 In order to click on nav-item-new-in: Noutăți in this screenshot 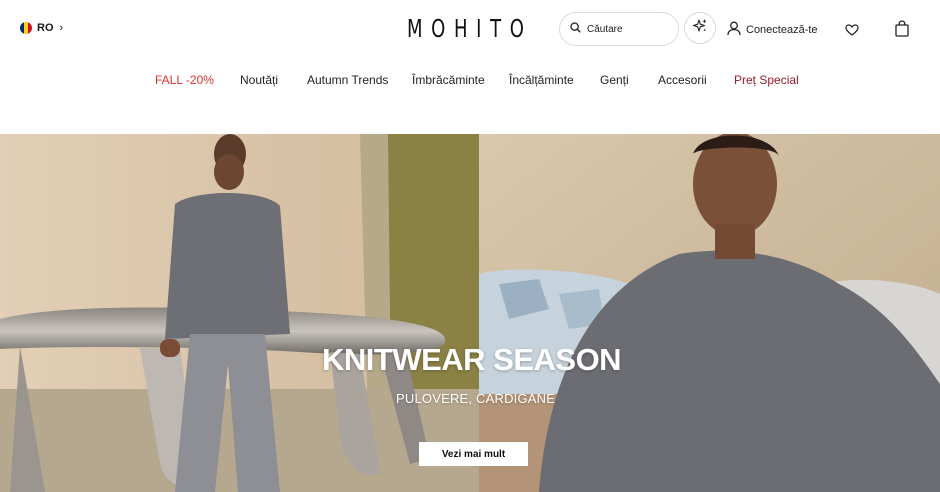, I will do `click(259, 80)`.